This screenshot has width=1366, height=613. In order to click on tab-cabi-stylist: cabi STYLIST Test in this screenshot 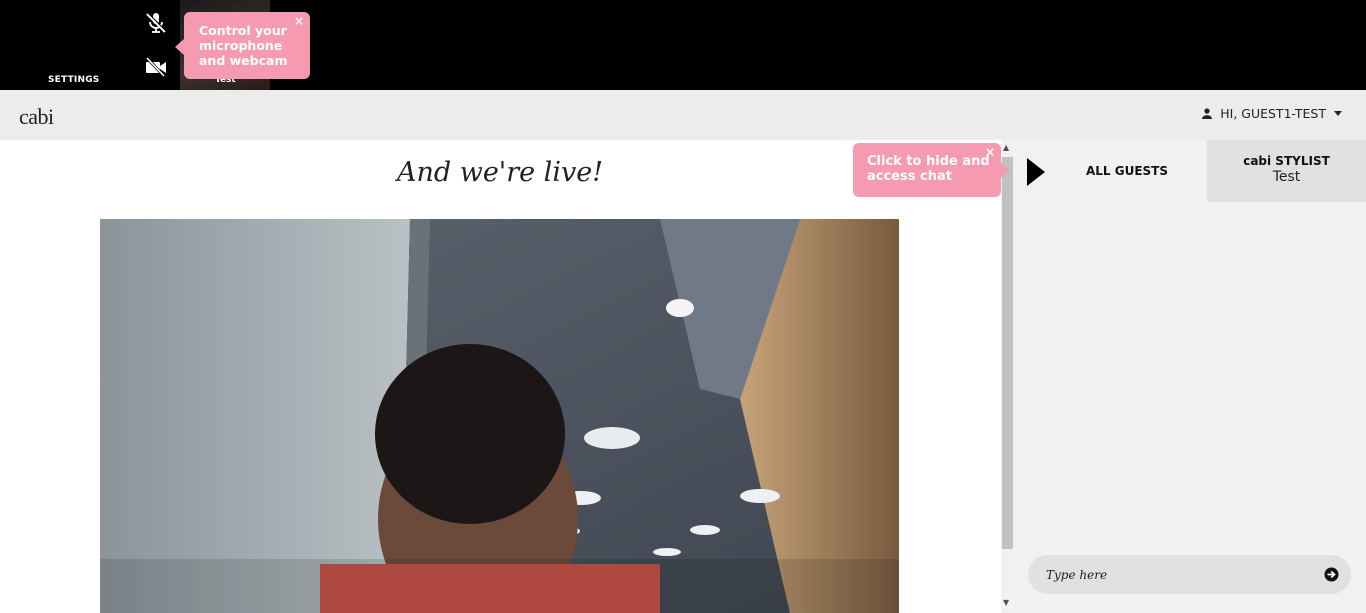, I will do `click(1286, 171)`.